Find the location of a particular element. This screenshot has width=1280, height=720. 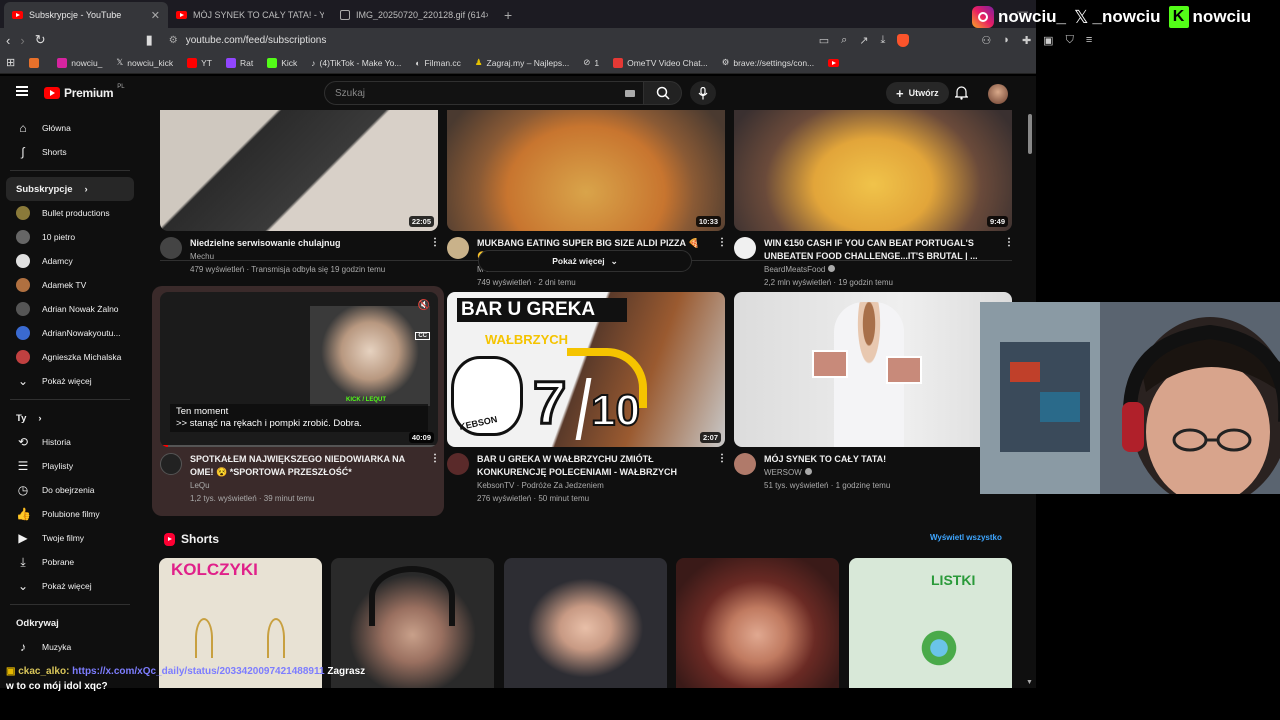

progress-bar is located at coordinates (299, 446).